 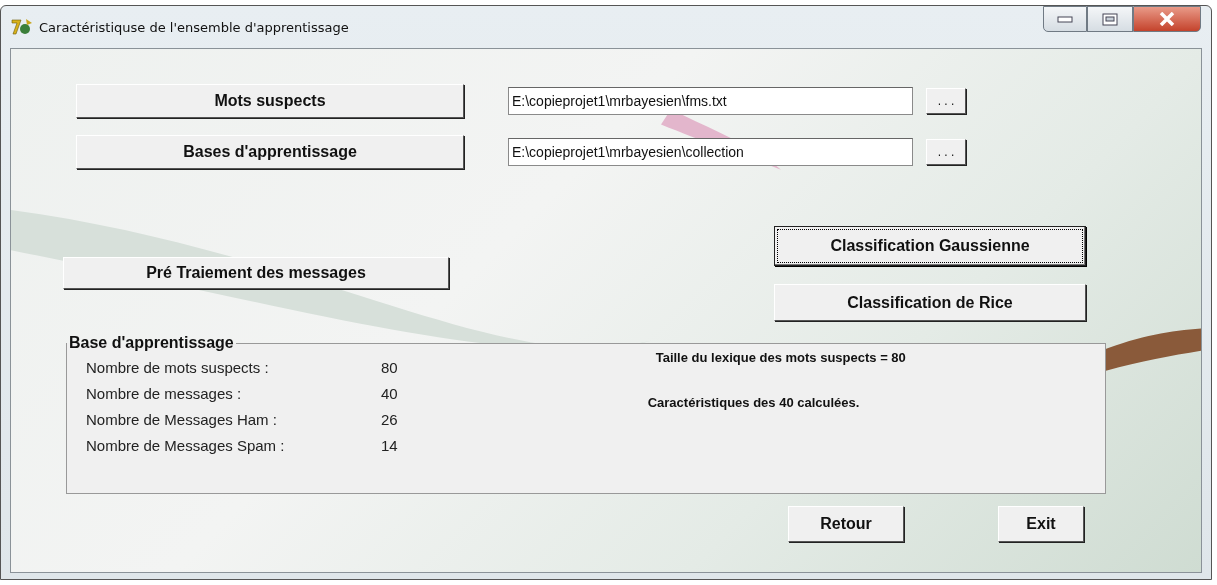 What do you see at coordinates (389, 446) in the screenshot?
I see `stat-value: 14` at bounding box center [389, 446].